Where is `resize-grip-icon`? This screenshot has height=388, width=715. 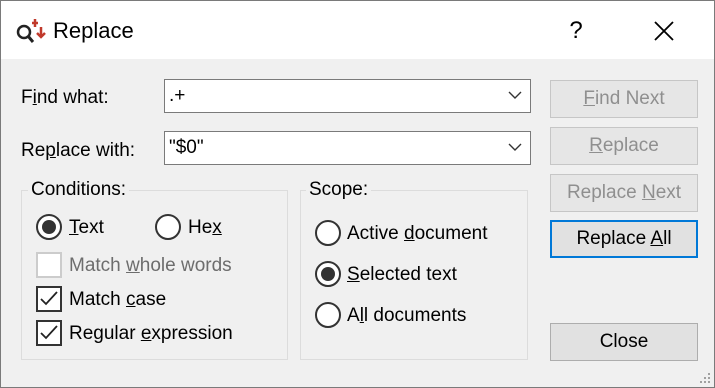 resize-grip-icon is located at coordinates (705, 378).